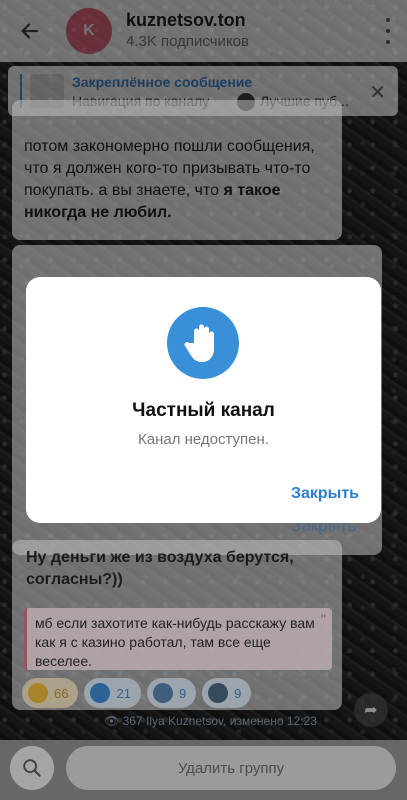 The image size is (407, 800). What do you see at coordinates (203, 439) in the screenshot?
I see `dialog-message: Канал недоступен.` at bounding box center [203, 439].